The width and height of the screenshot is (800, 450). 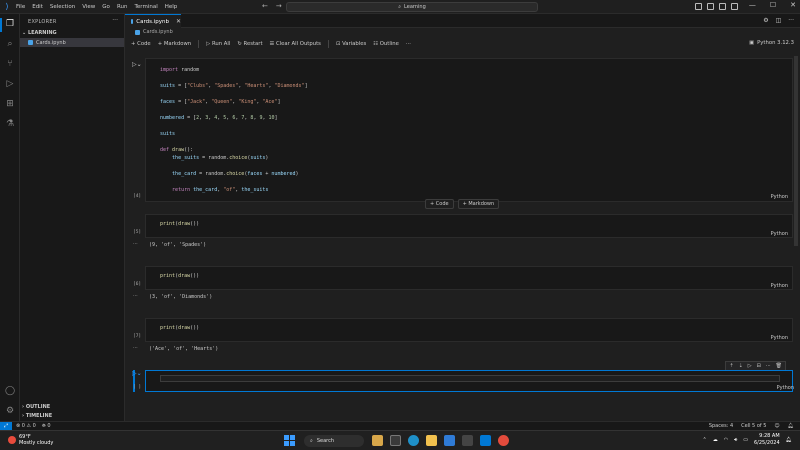 What do you see at coordinates (469, 226) in the screenshot?
I see `code-cell-2: print(draw()) Python` at bounding box center [469, 226].